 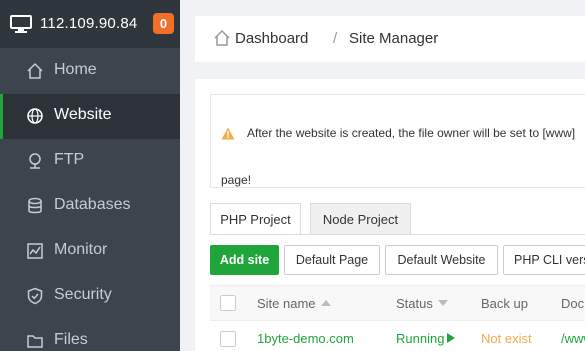 I want to click on sidebar-item-label: Security, so click(x=83, y=294).